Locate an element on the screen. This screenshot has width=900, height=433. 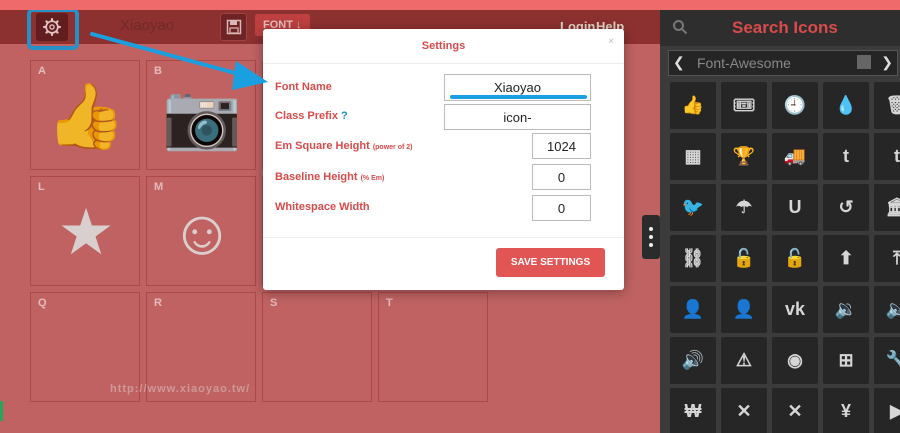
class-prefix-row: Class Prefix ? is located at coordinates (311, 116).